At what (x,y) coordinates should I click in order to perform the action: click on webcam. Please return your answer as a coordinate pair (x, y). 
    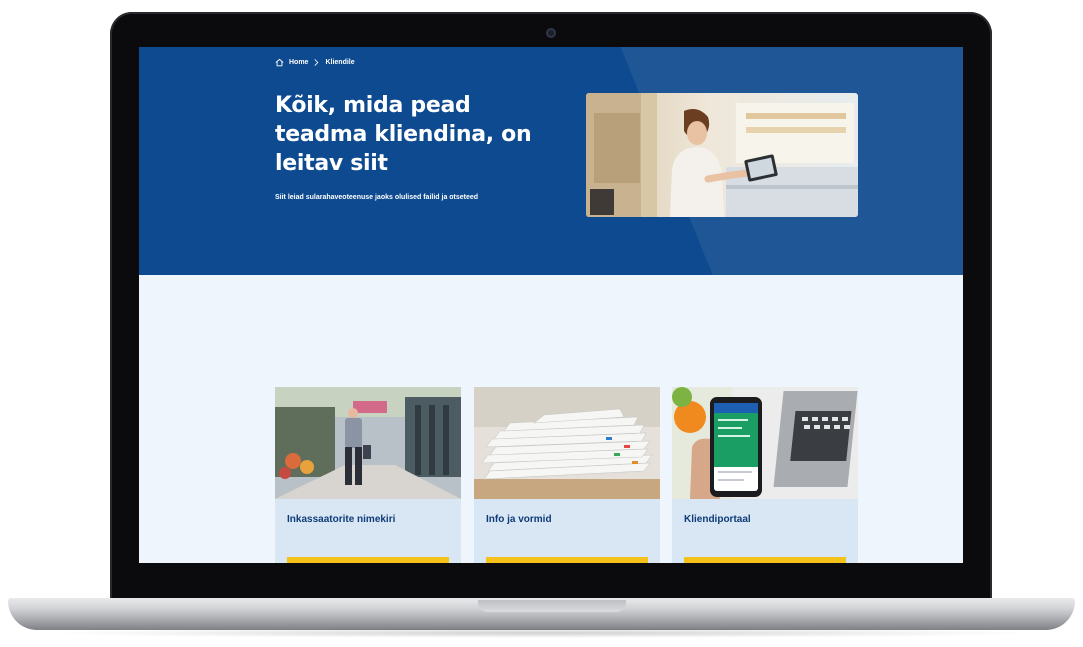
    Looking at the image, I should click on (551, 33).